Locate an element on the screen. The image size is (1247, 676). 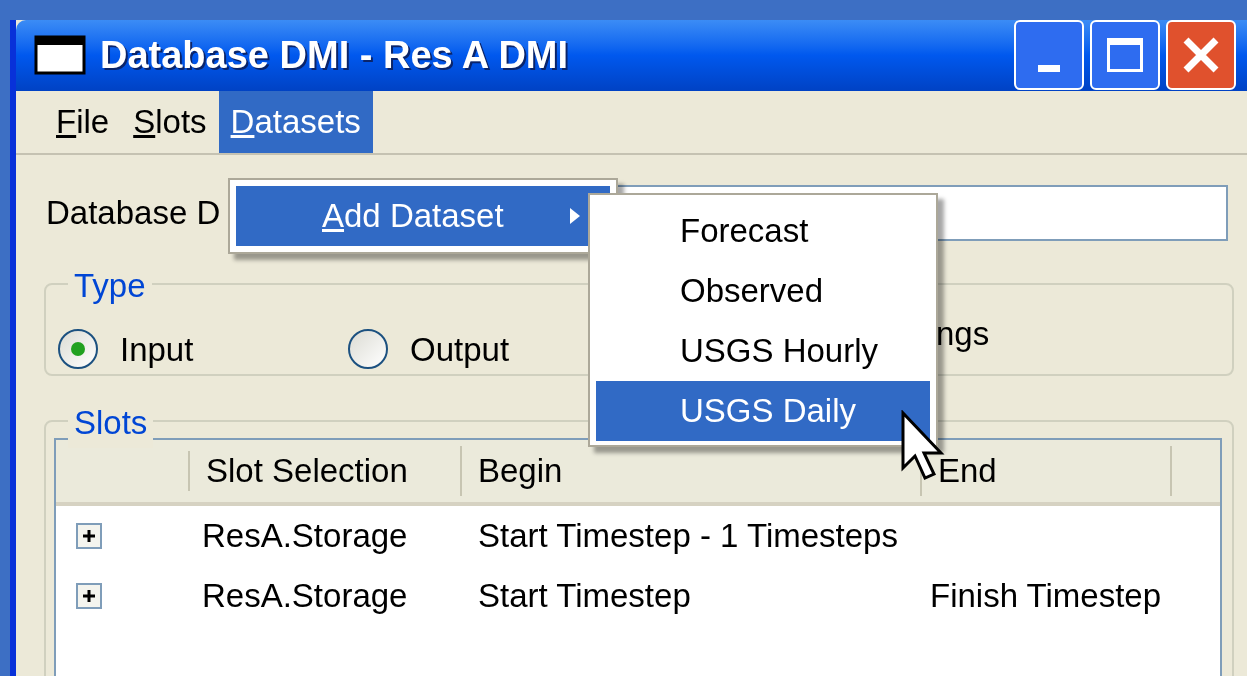
table-cell-text: Finish Timestep is located at coordinates (1045, 596).